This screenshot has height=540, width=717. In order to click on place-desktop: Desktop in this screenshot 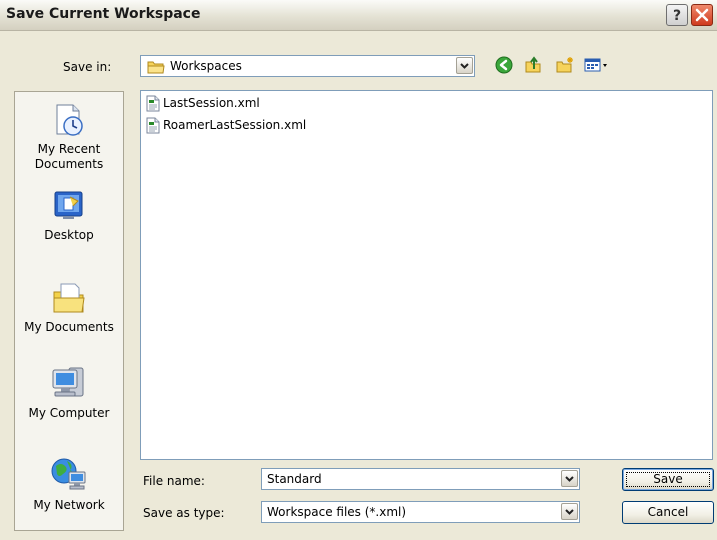, I will do `click(69, 215)`.